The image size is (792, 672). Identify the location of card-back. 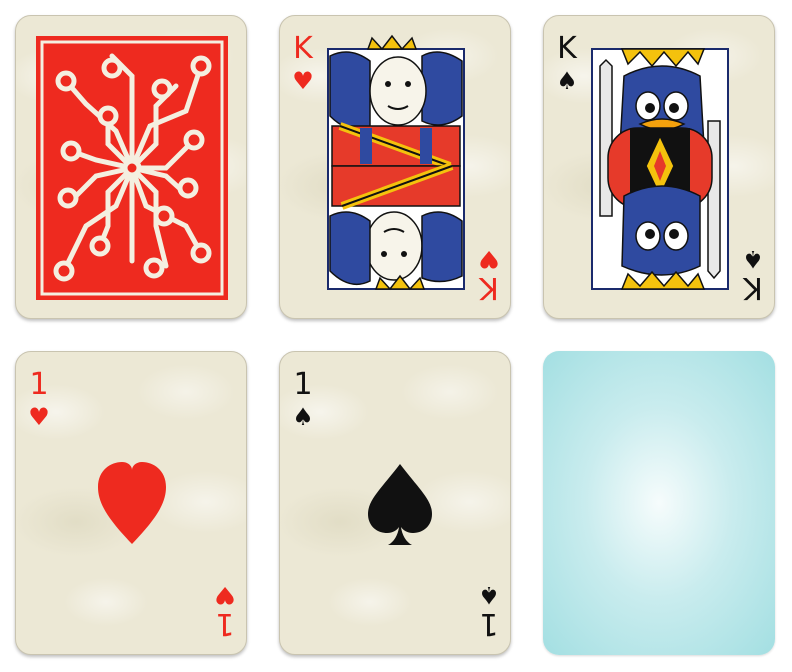
(131, 167).